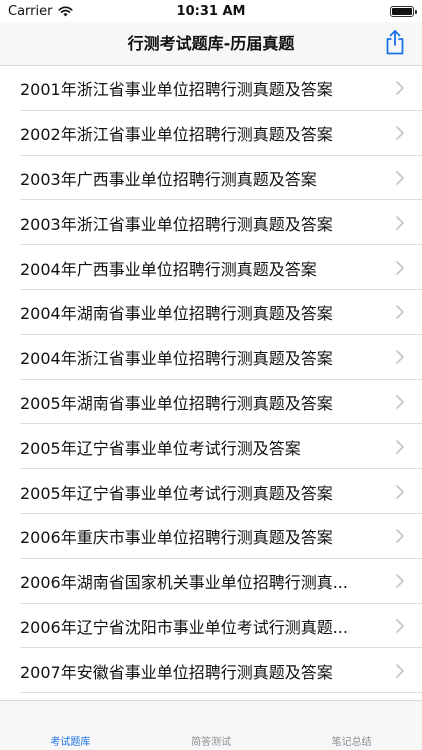  I want to click on tab-notes-summary: 笔记总结, so click(351, 725).